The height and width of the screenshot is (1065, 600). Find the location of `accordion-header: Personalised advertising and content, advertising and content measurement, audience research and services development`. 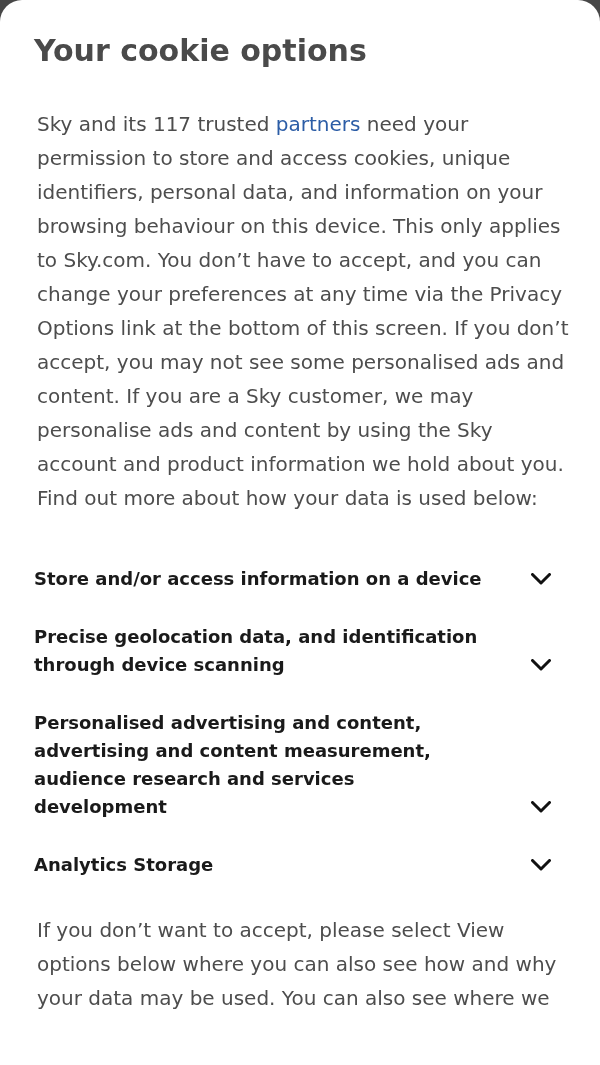

accordion-header: Personalised advertising and content, advertising and content measurement, audience research and services development is located at coordinates (292, 765).